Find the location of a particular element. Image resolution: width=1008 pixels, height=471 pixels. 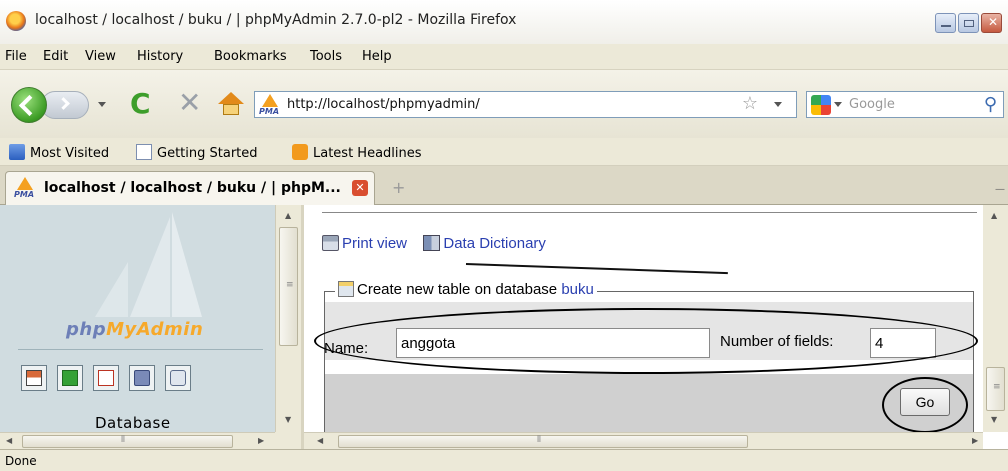

annotation-line is located at coordinates (596, 269).